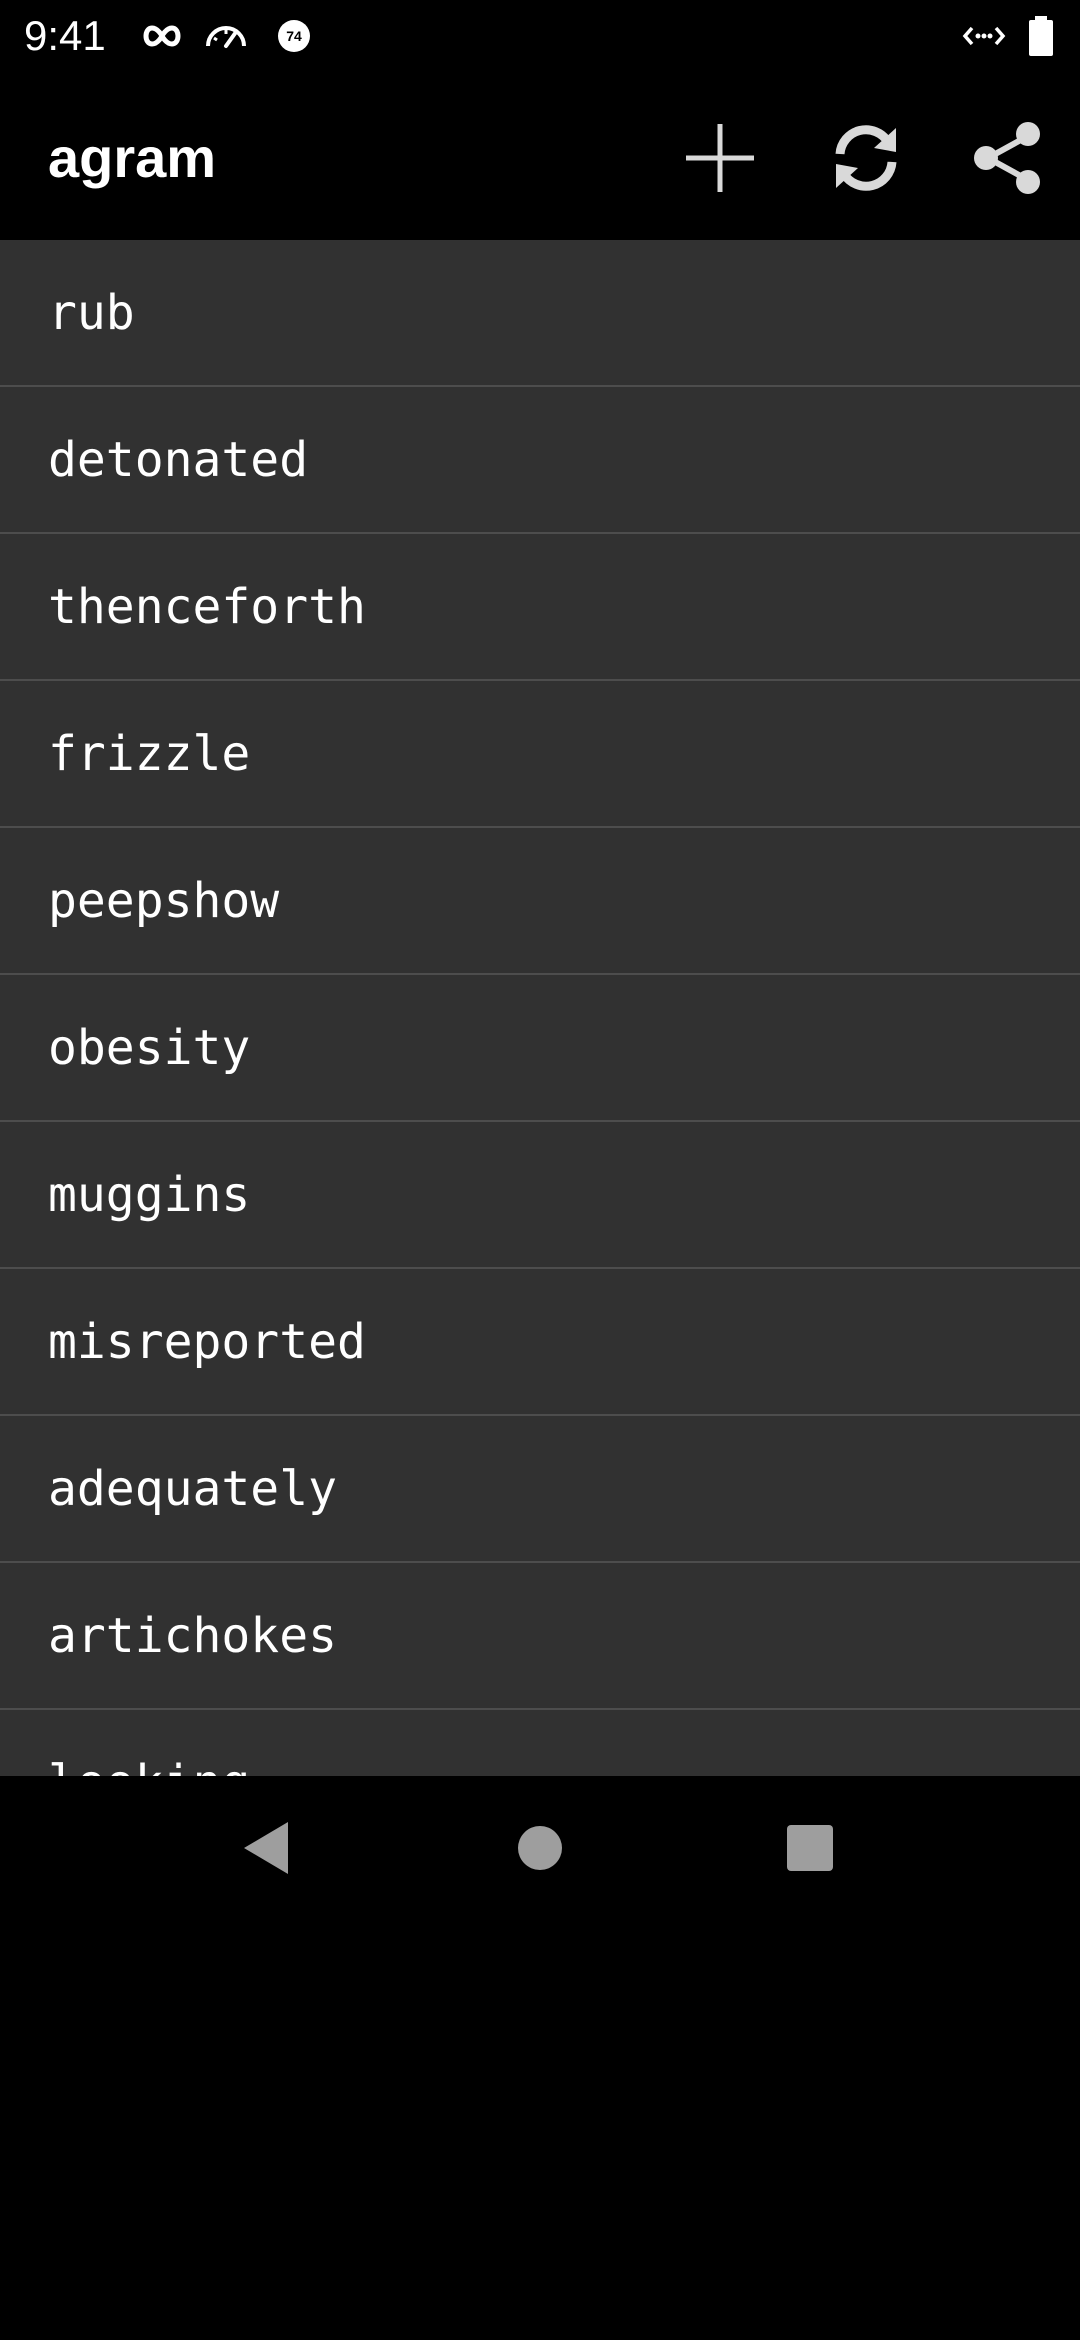  What do you see at coordinates (149, 1047) in the screenshot?
I see `list-item-label: obesity` at bounding box center [149, 1047].